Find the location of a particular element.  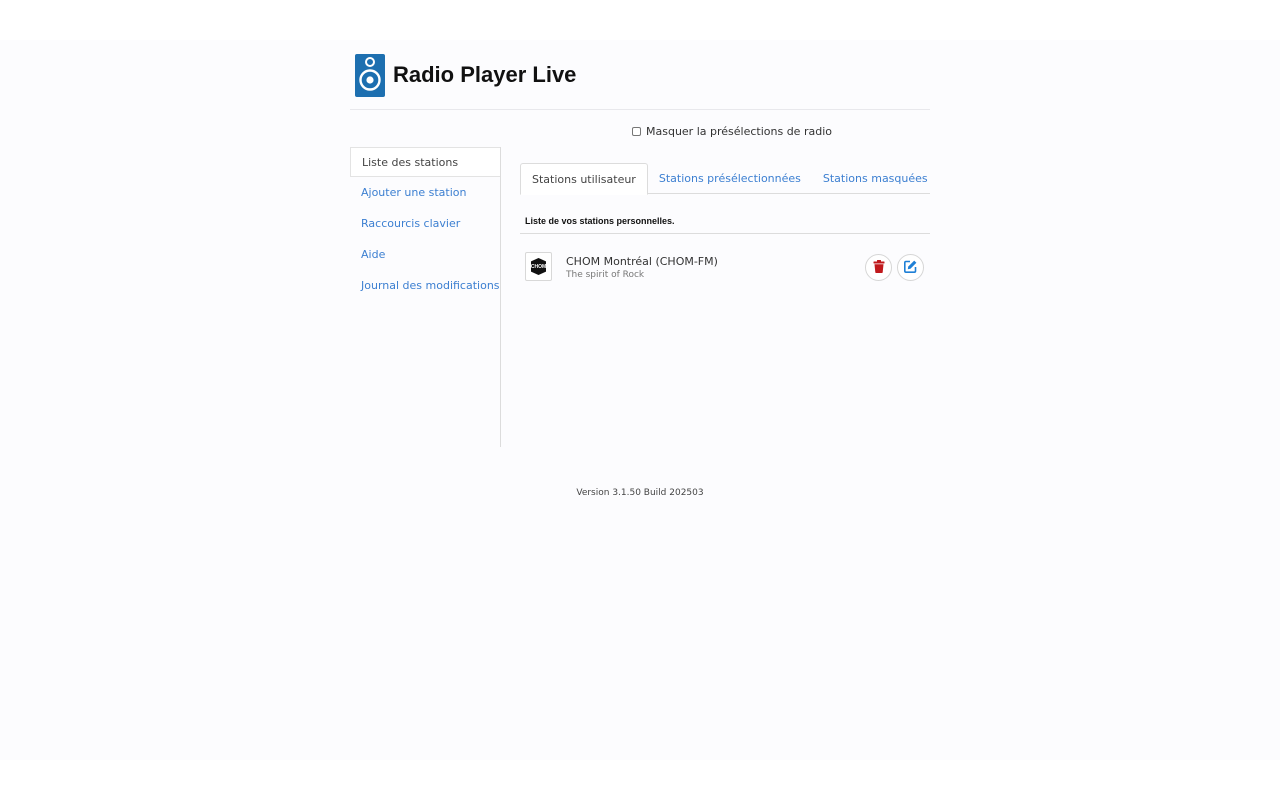

sidebar-item-keyboard-shortcuts: Raccourcis clavier is located at coordinates (425, 223).